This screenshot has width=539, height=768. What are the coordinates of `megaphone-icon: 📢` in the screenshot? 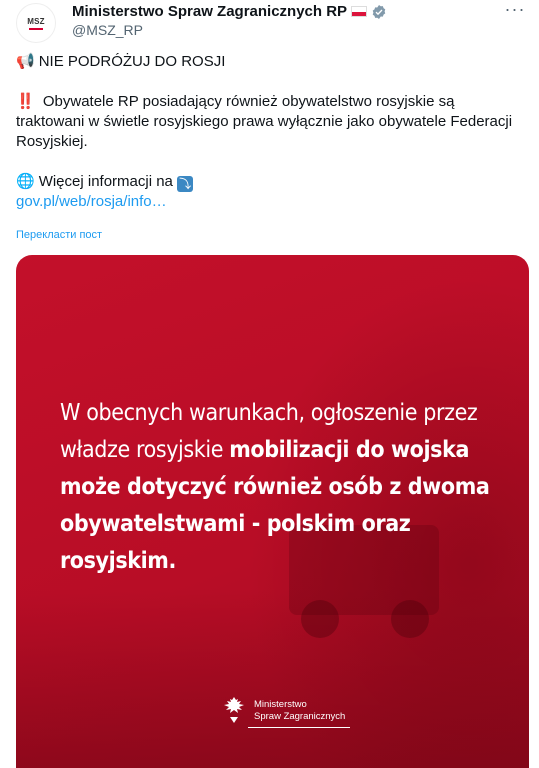 It's located at (25, 61).